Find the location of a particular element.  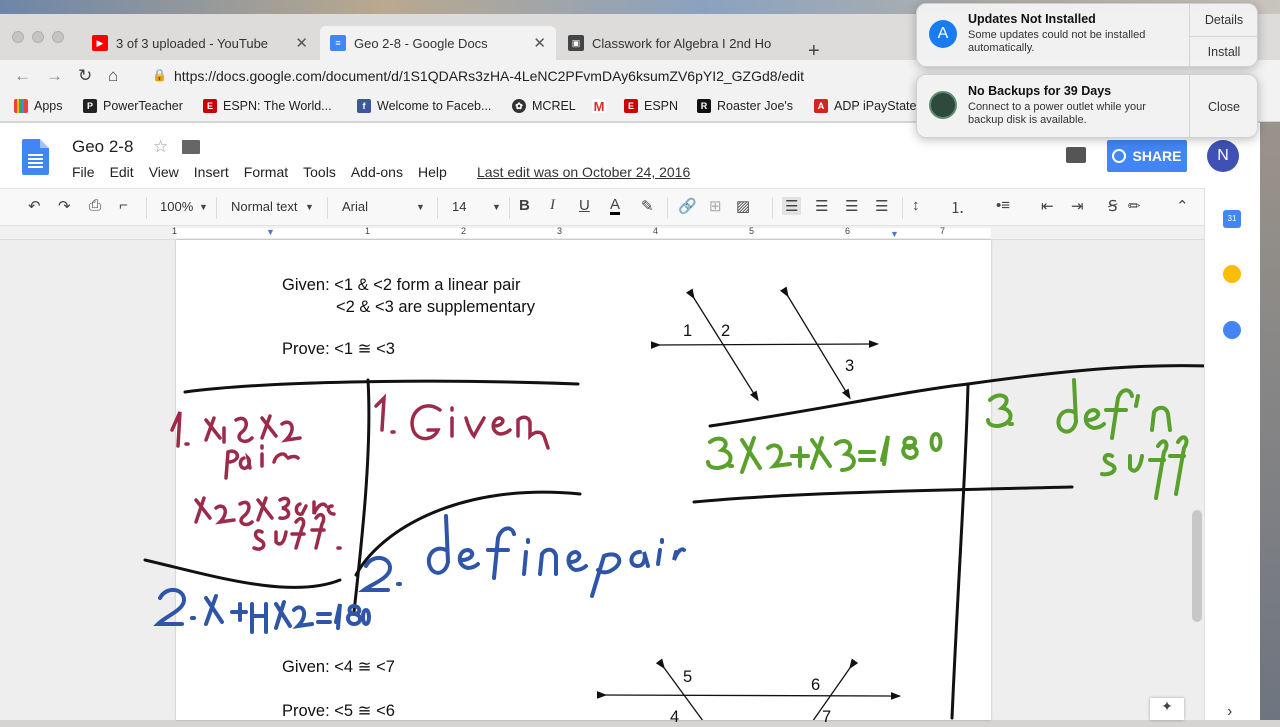

print-icon: ⎙ is located at coordinates (95, 205).